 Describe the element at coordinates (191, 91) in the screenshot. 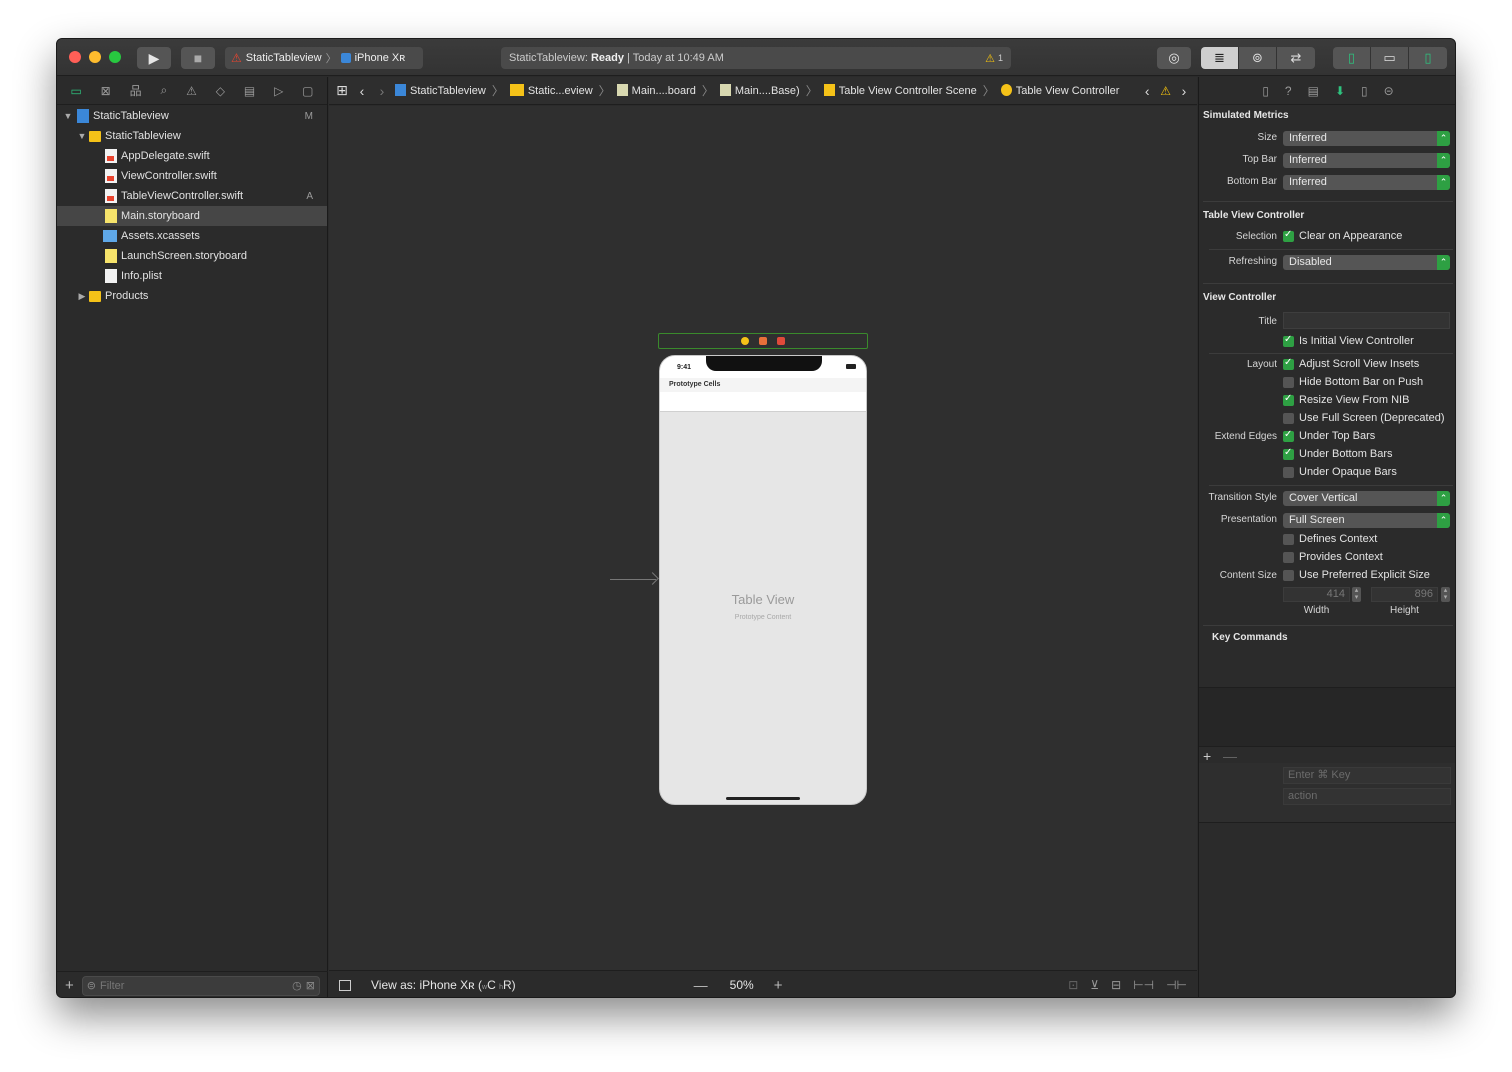

I see `issue-icon: ⚠` at that location.